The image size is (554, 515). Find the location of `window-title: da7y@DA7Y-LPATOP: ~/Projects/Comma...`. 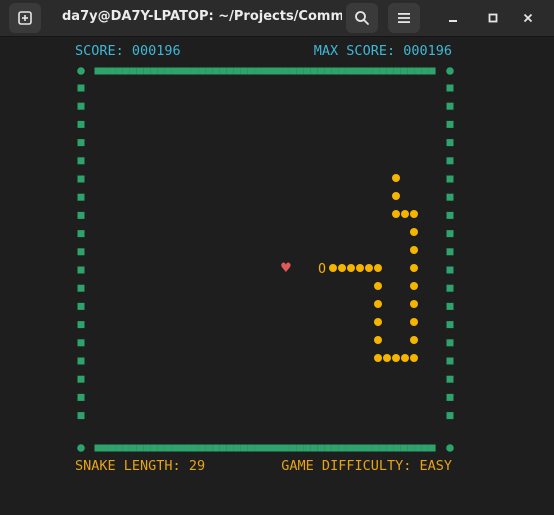

window-title: da7y@DA7Y-LPATOP: ~/Projects/Comma... is located at coordinates (202, 16).